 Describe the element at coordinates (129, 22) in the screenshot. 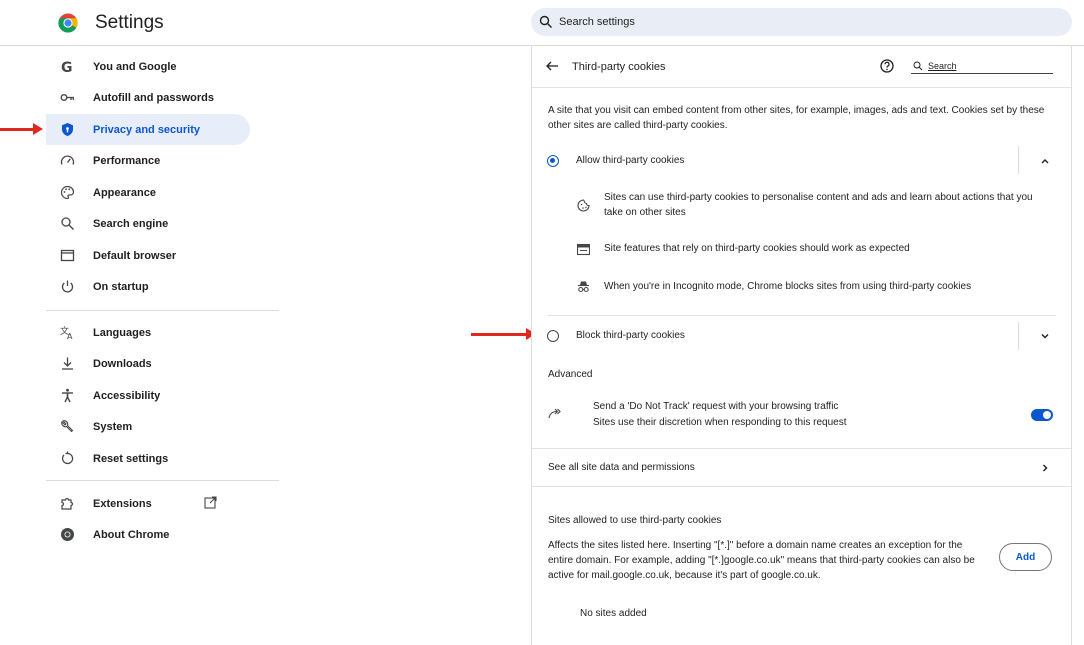

I see `app-title: Settings` at that location.